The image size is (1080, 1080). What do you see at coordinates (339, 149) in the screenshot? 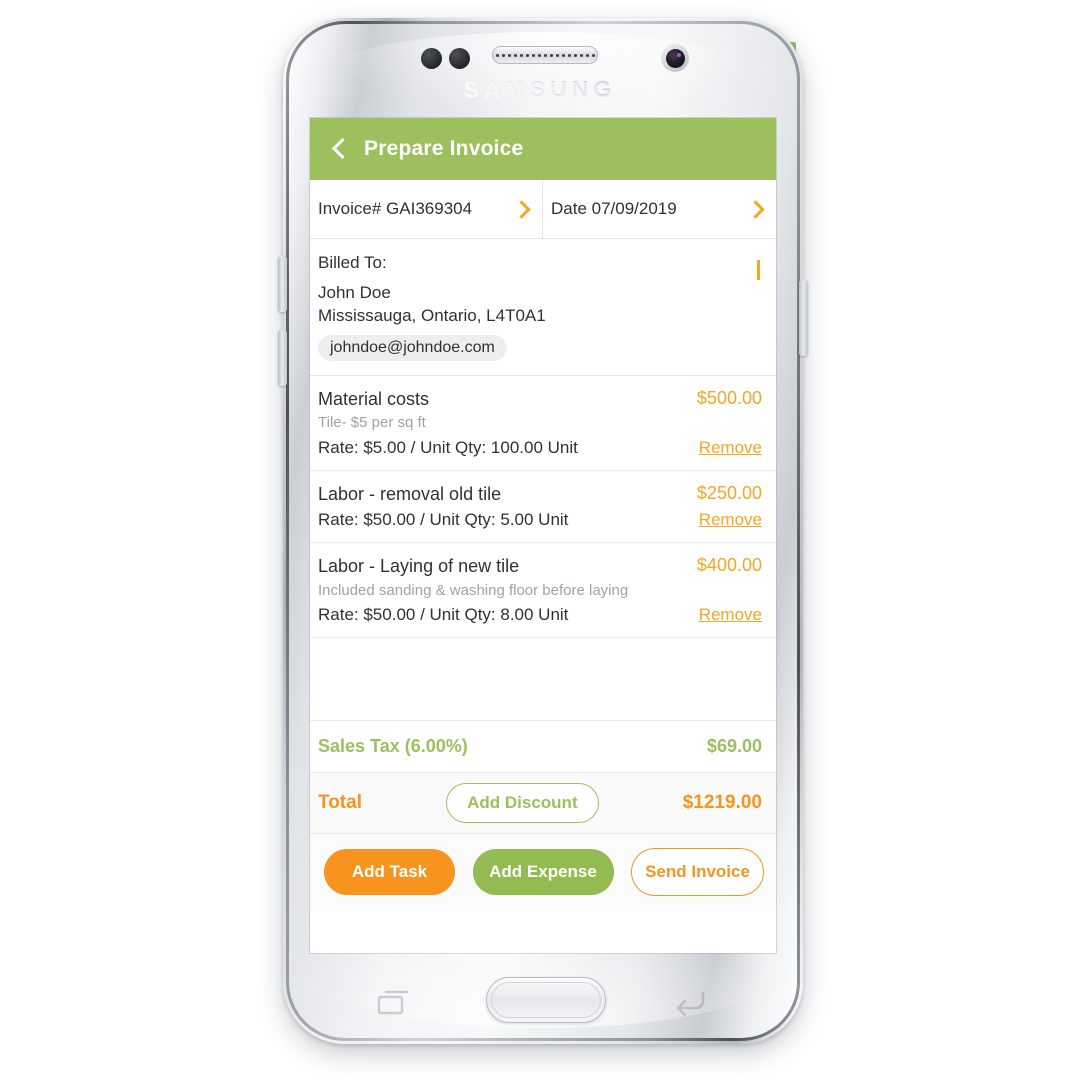
I see `back-chevron-icon` at bounding box center [339, 149].